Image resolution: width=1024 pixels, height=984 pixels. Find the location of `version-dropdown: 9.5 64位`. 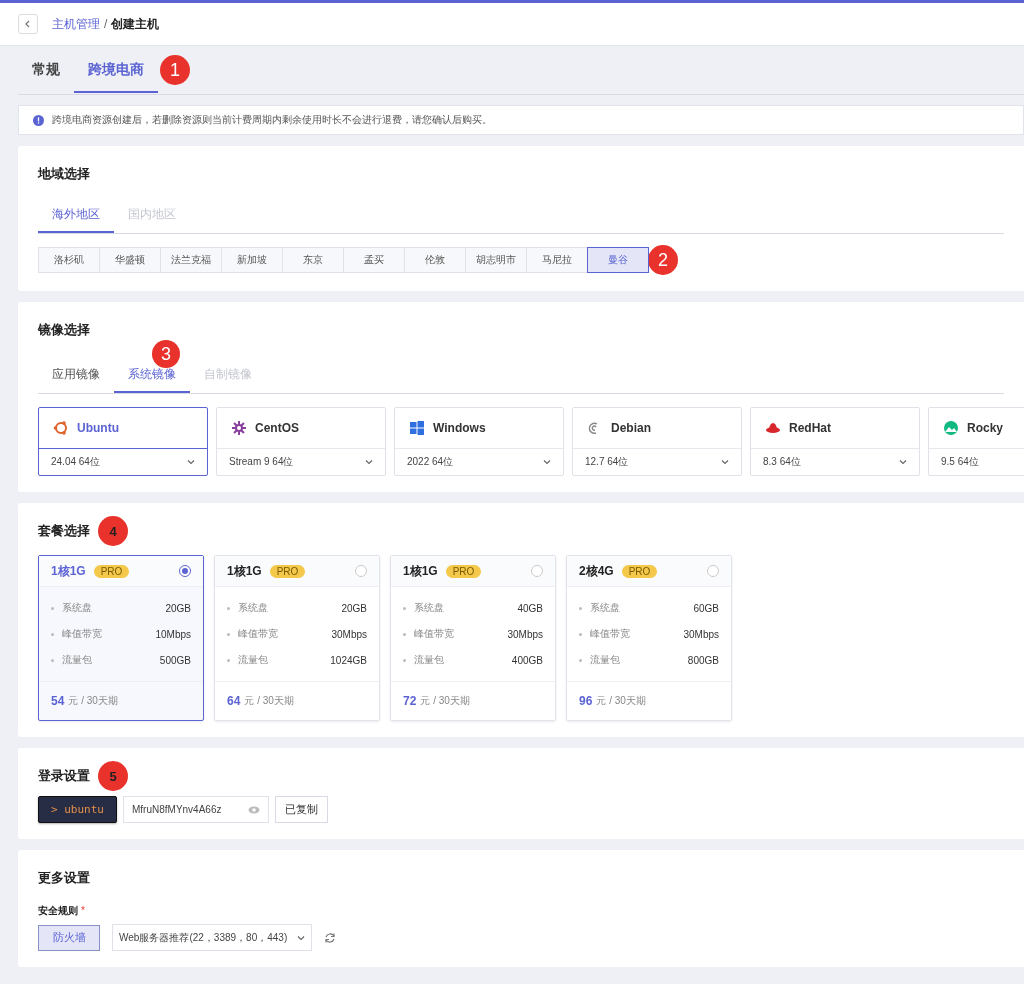

version-dropdown: 9.5 64位 is located at coordinates (976, 462).